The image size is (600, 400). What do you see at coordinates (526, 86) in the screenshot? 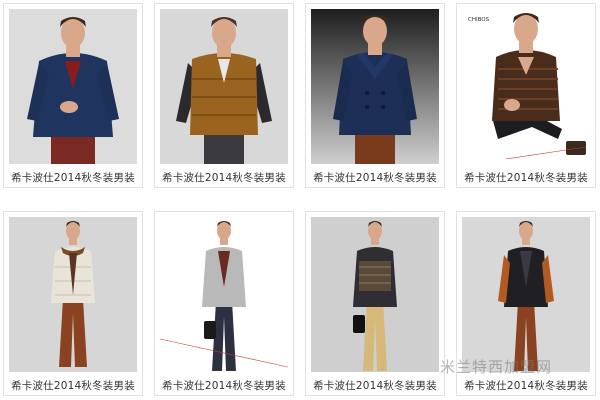
I see `product-photo: CHIBOS` at bounding box center [526, 86].